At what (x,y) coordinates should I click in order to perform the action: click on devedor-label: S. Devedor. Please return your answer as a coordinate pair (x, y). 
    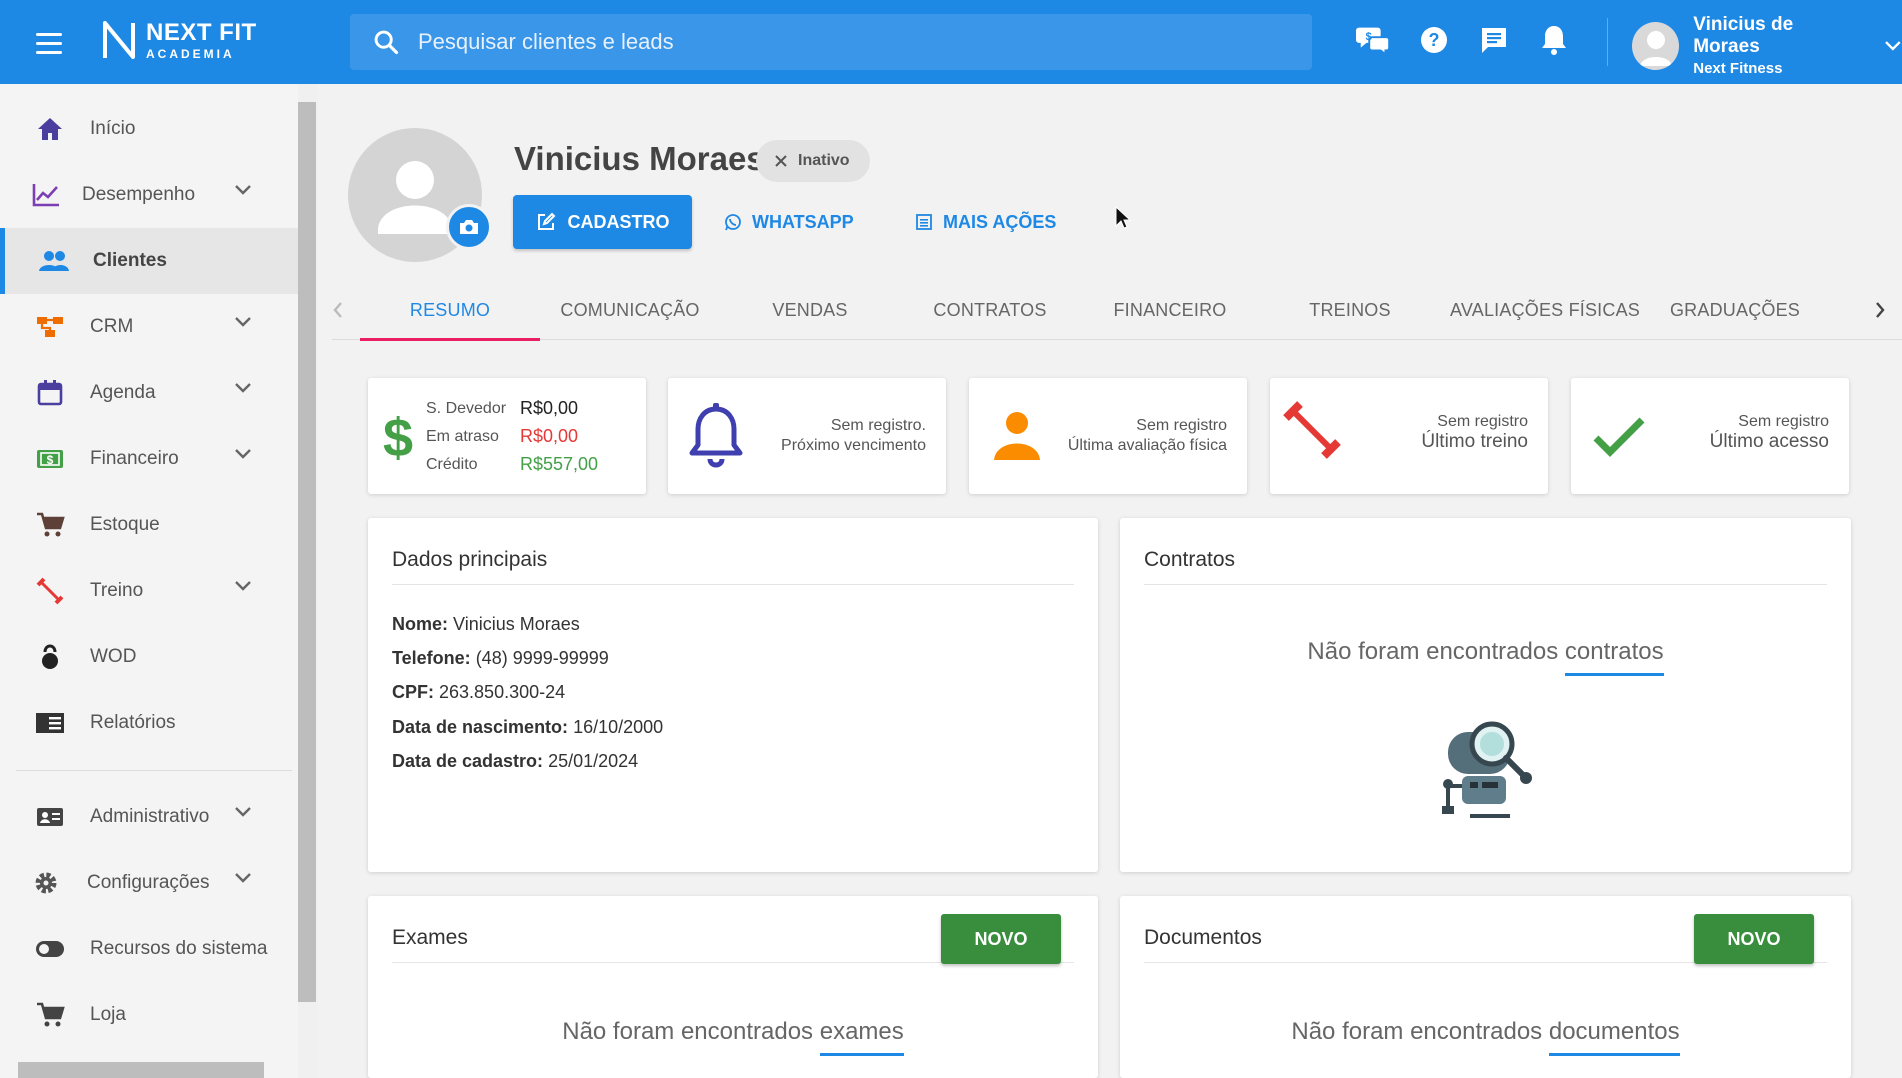
    Looking at the image, I should click on (466, 408).